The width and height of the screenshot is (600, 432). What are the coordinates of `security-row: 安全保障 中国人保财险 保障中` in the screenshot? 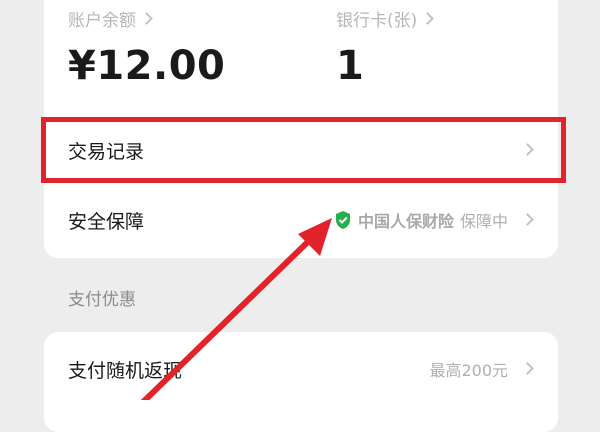 It's located at (301, 220).